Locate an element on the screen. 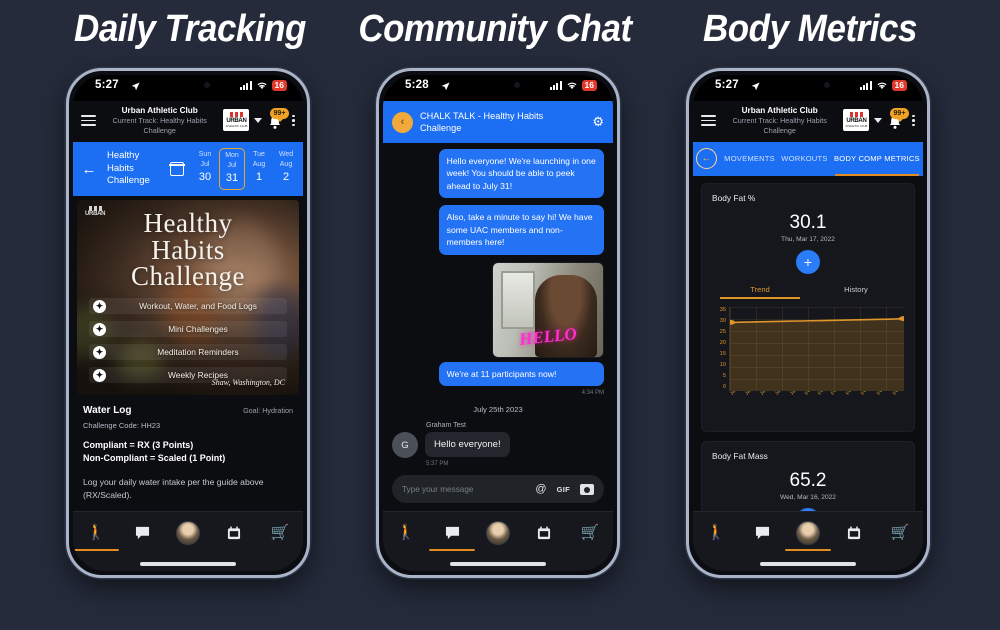 This screenshot has width=1000, height=630. notch is located at coordinates (188, 86).